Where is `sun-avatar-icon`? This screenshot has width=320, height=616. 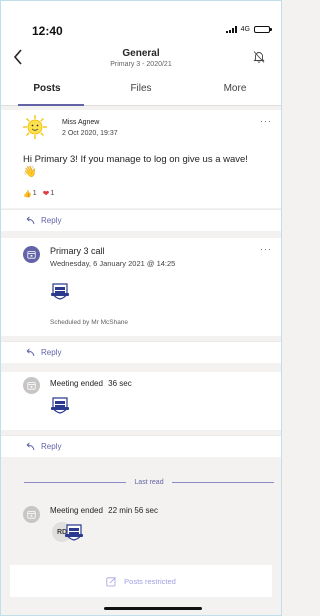 sun-avatar-icon is located at coordinates (35, 127).